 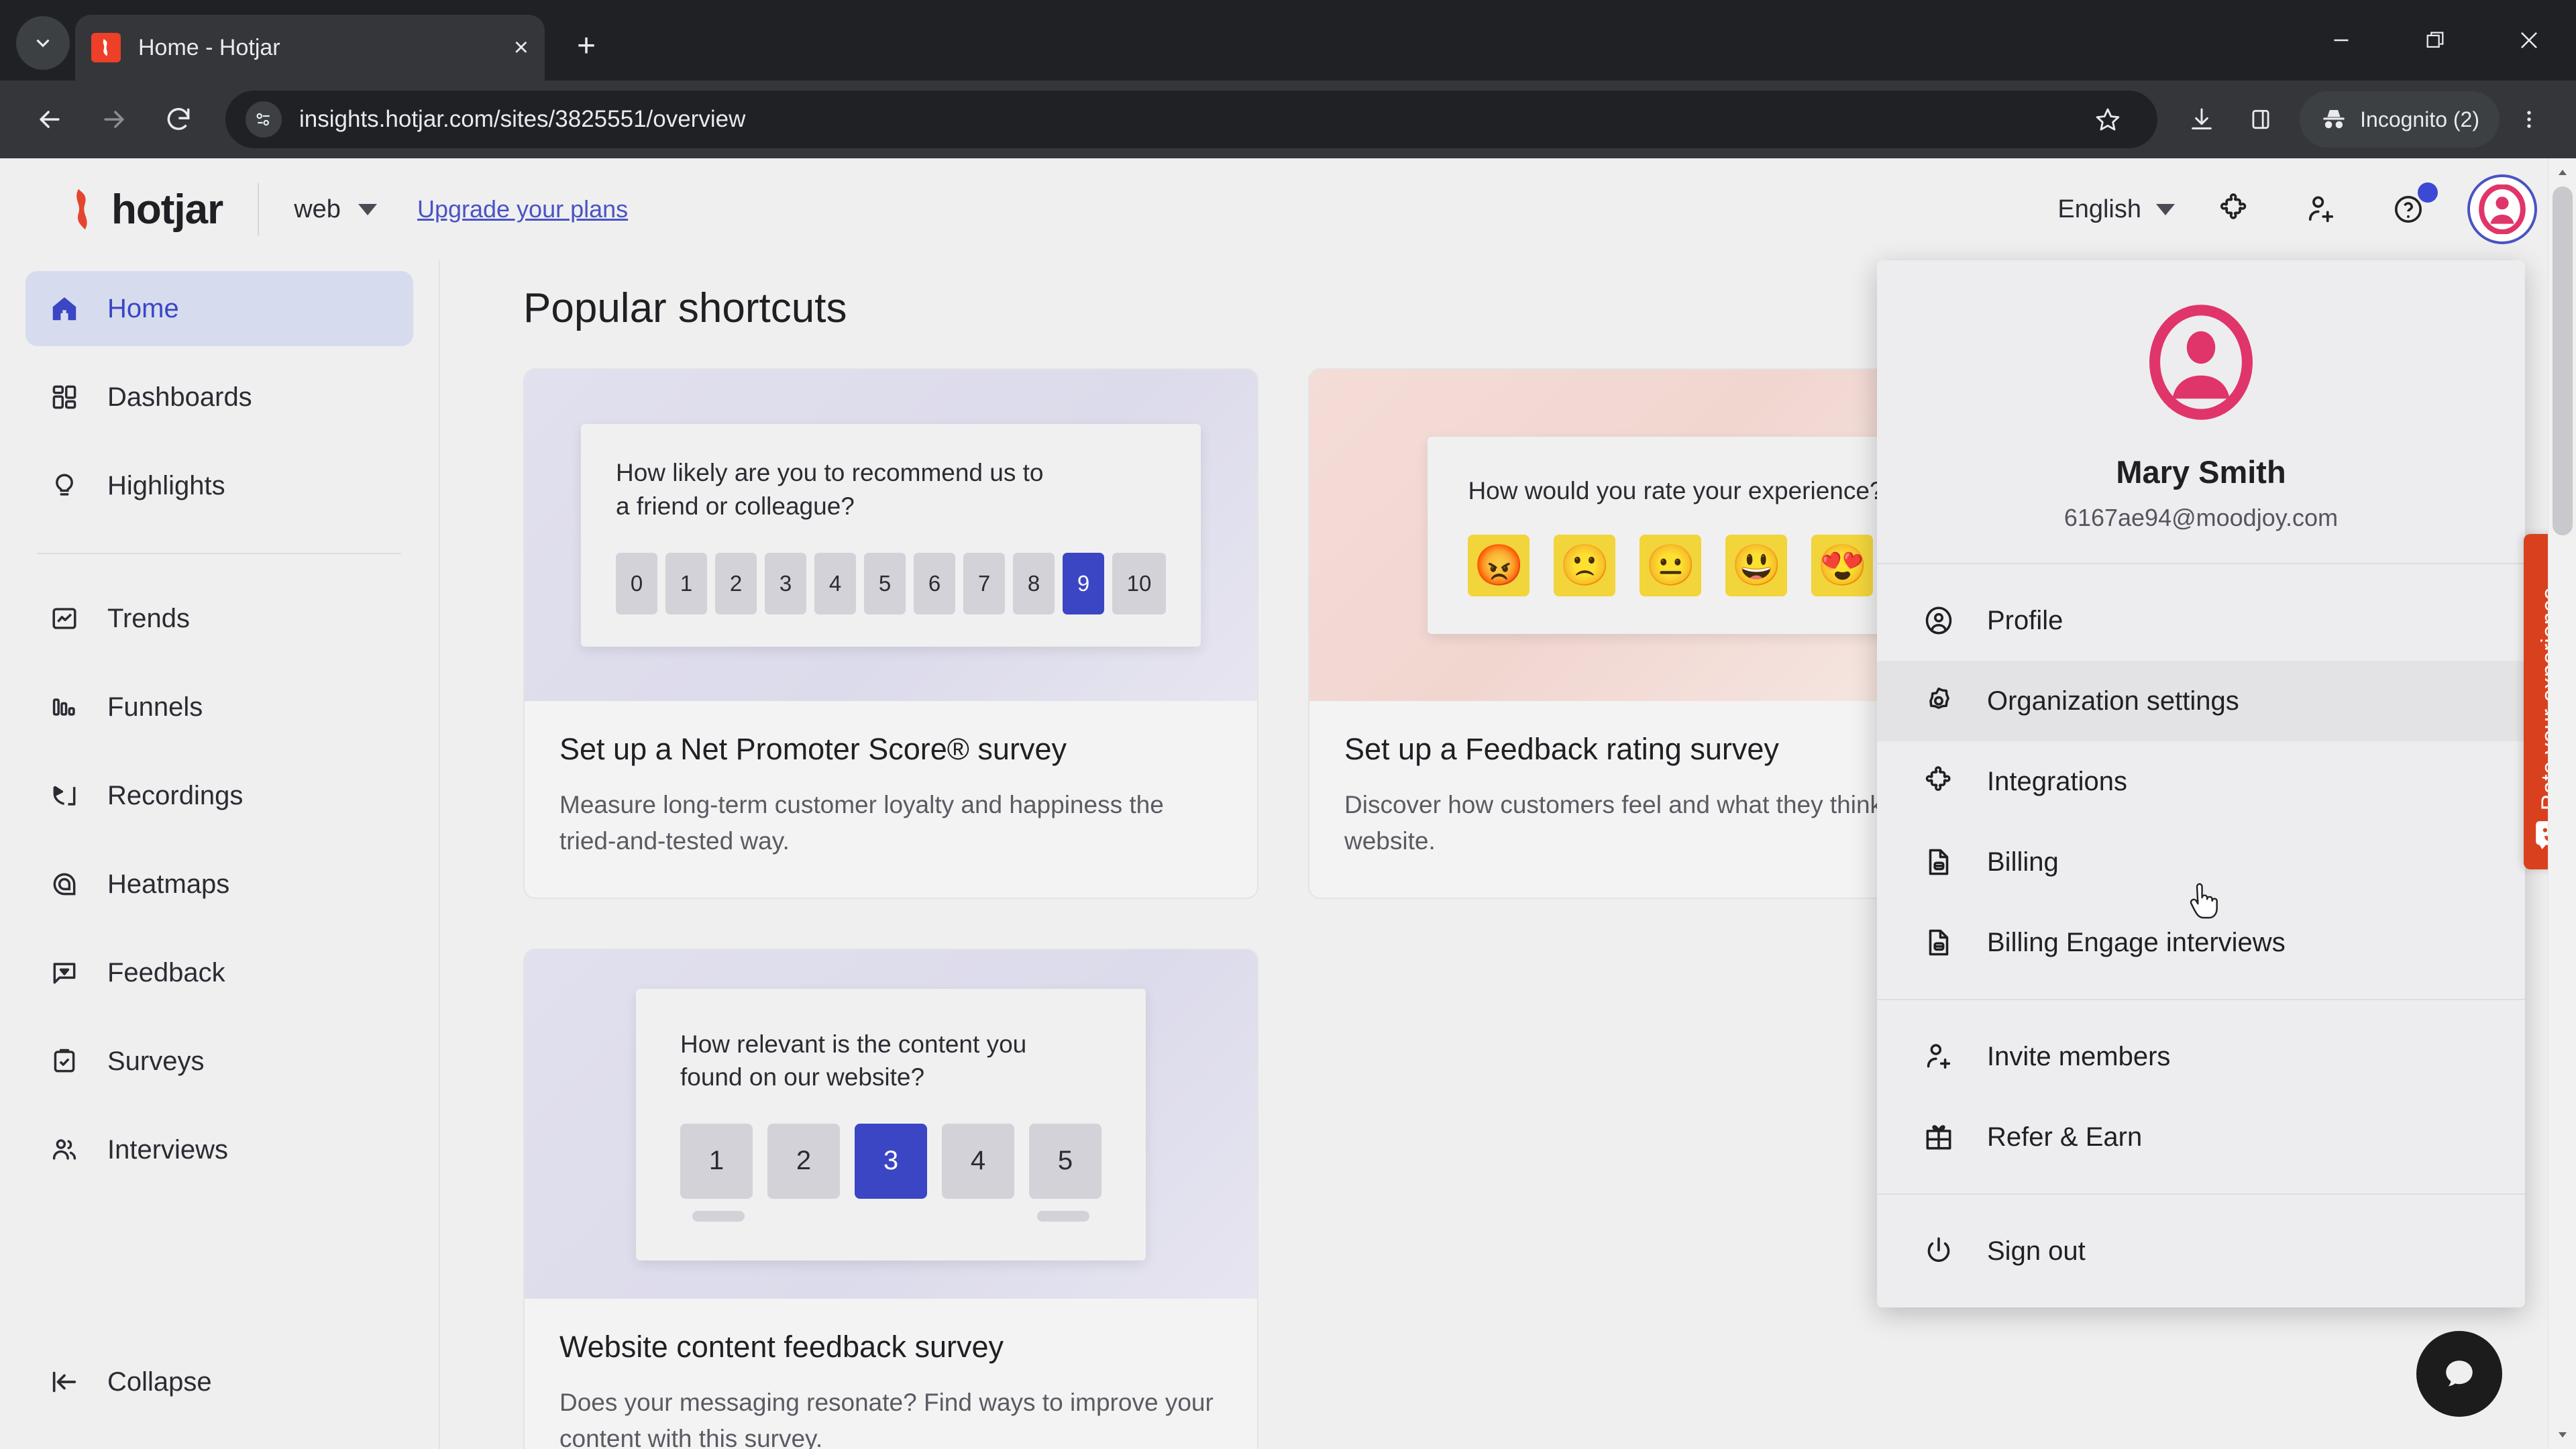 What do you see at coordinates (2107, 119) in the screenshot?
I see `bookmark-star-icon` at bounding box center [2107, 119].